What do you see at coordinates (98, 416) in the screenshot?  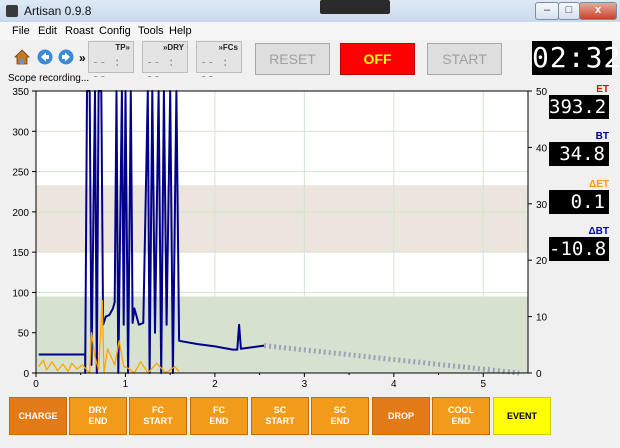 I see `dry-end-button: DRY END` at bounding box center [98, 416].